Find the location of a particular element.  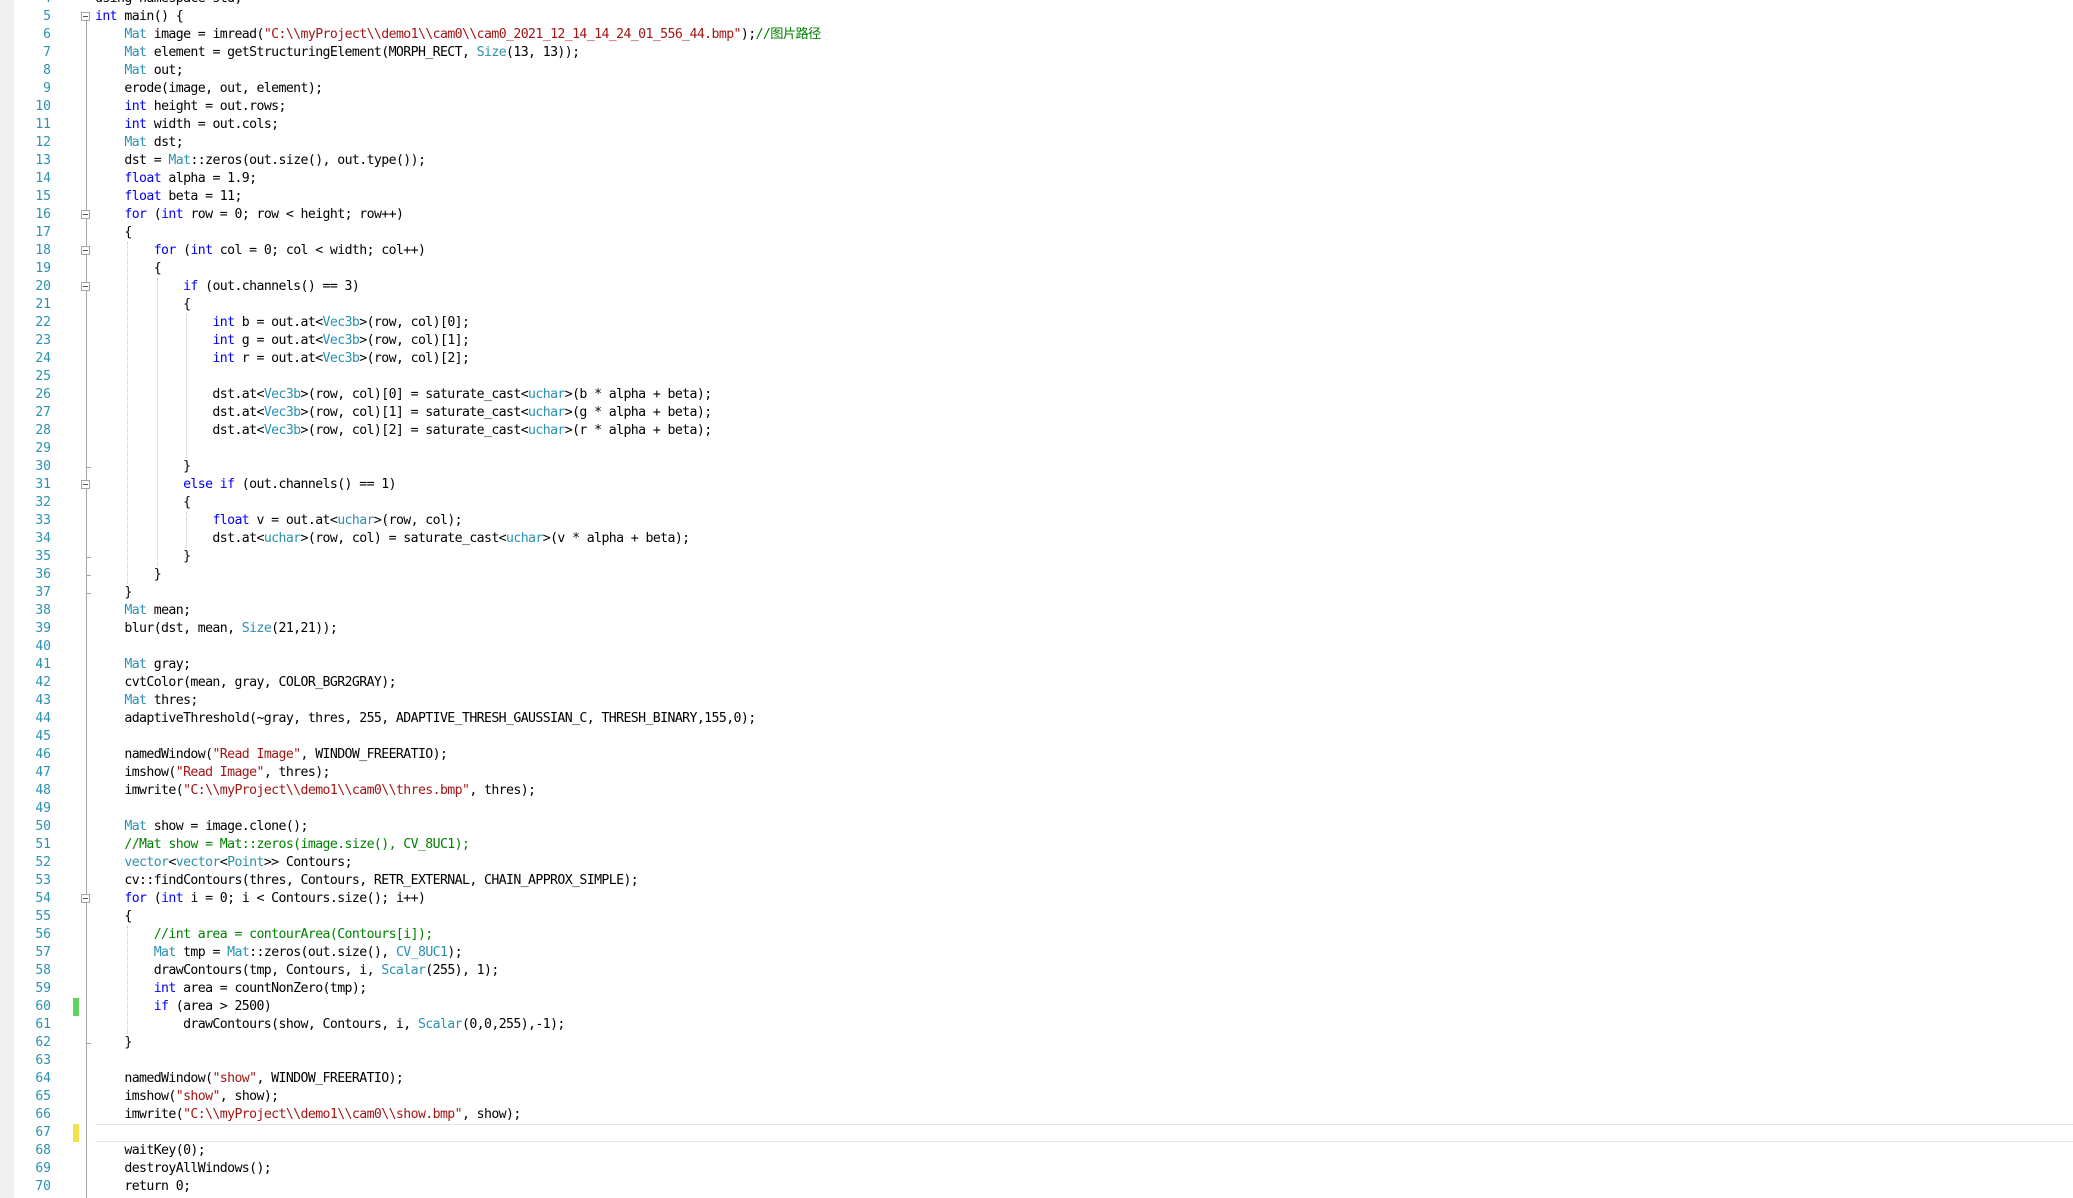

code-line: Mat gray; is located at coordinates (1084, 665).